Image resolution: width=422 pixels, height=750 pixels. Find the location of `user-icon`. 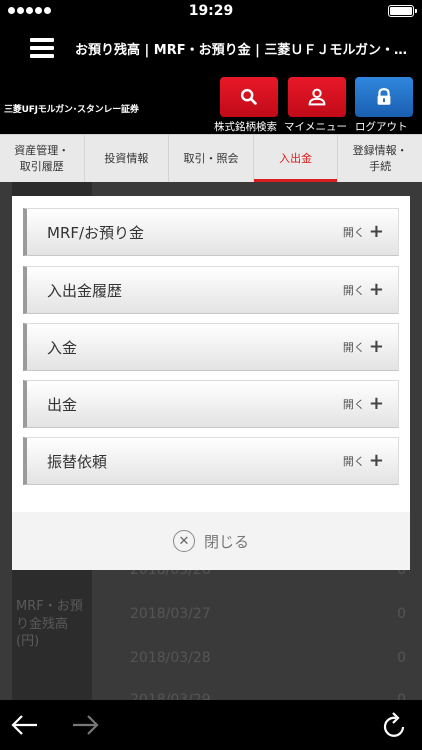

user-icon is located at coordinates (317, 97).